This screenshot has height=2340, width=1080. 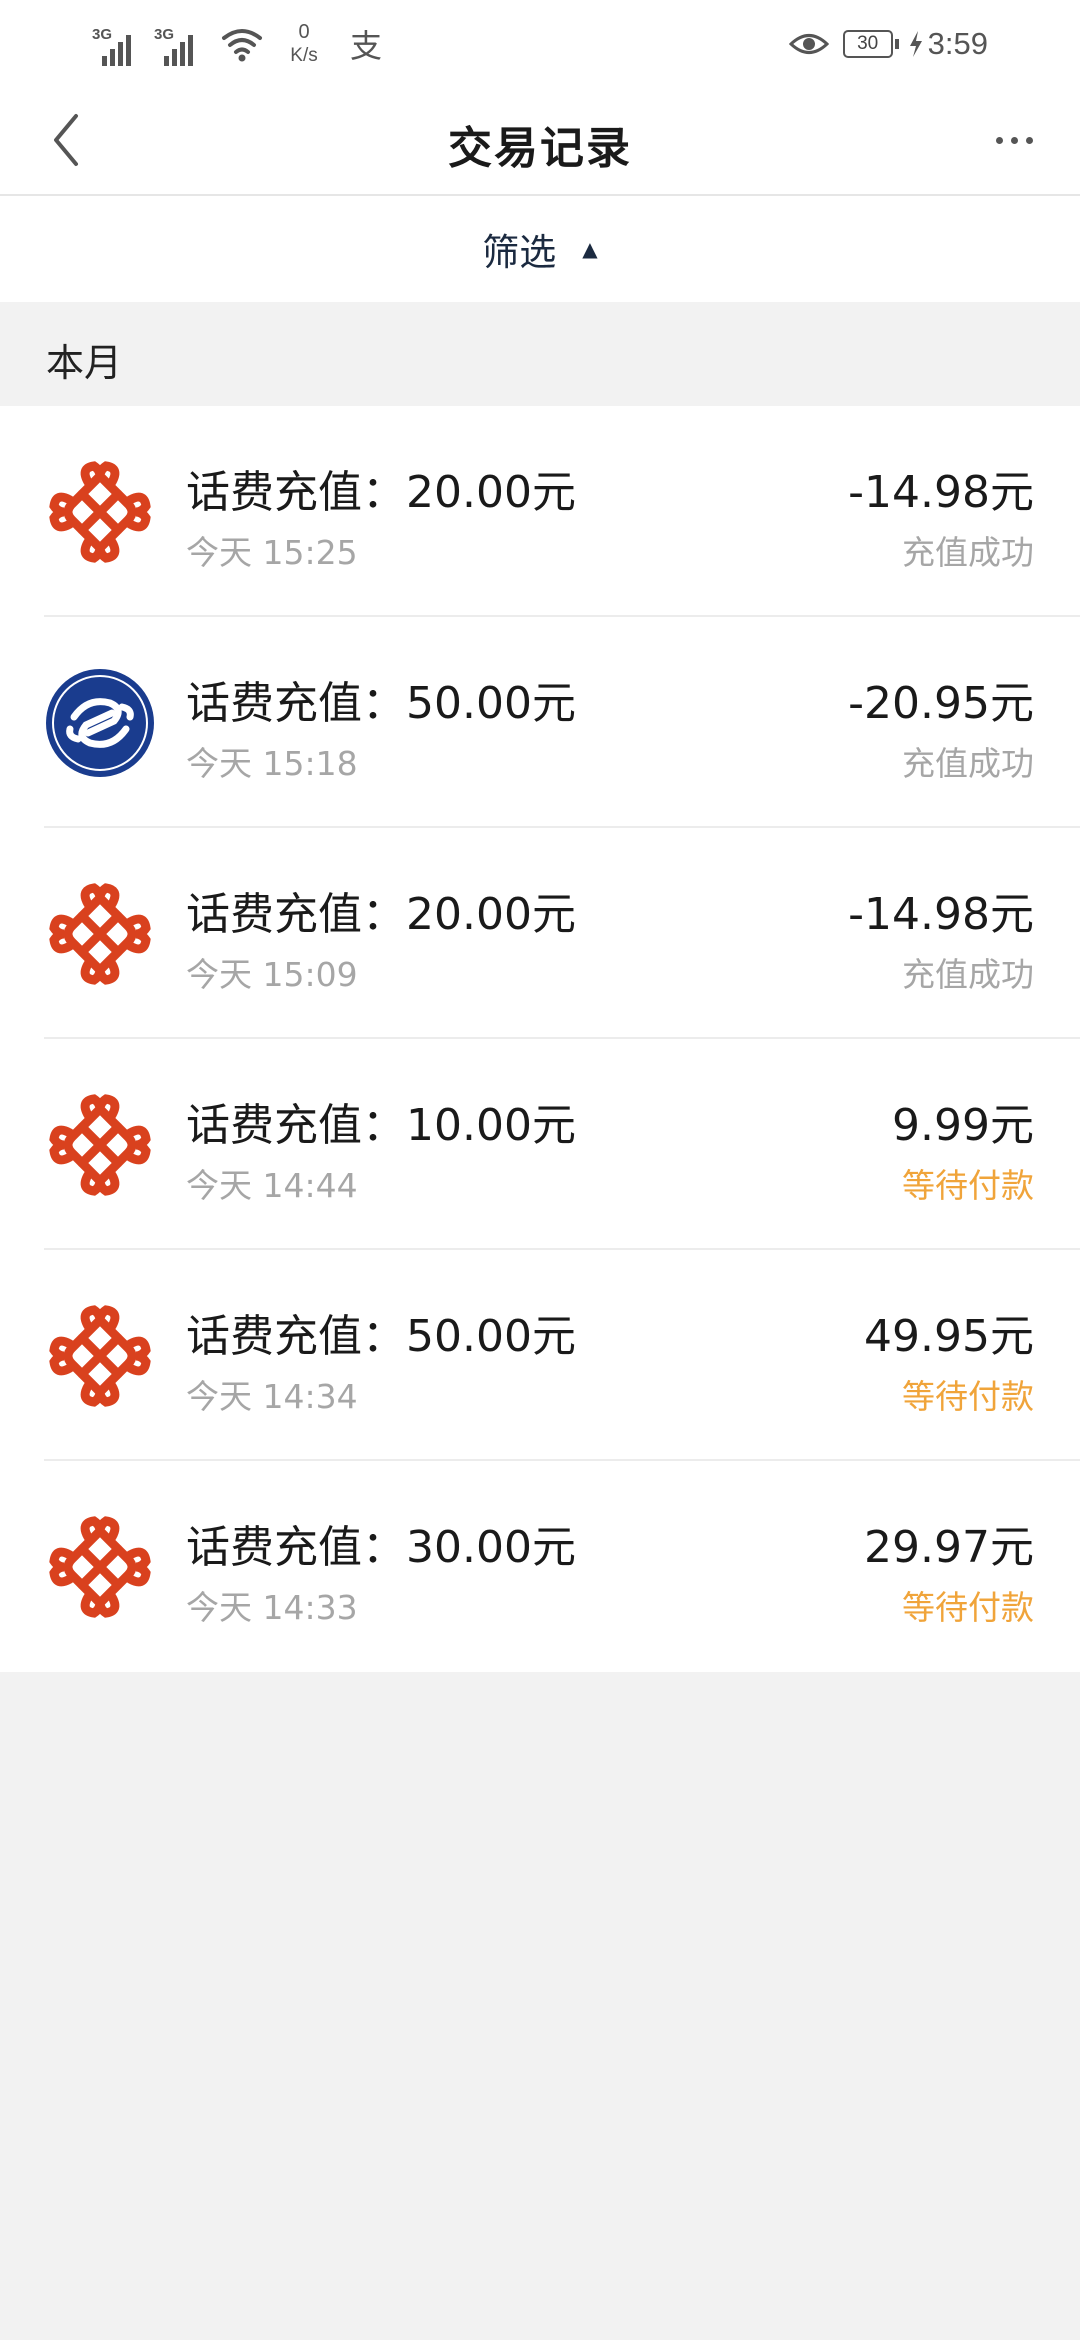 What do you see at coordinates (366, 46) in the screenshot?
I see `alipay-icon: 支` at bounding box center [366, 46].